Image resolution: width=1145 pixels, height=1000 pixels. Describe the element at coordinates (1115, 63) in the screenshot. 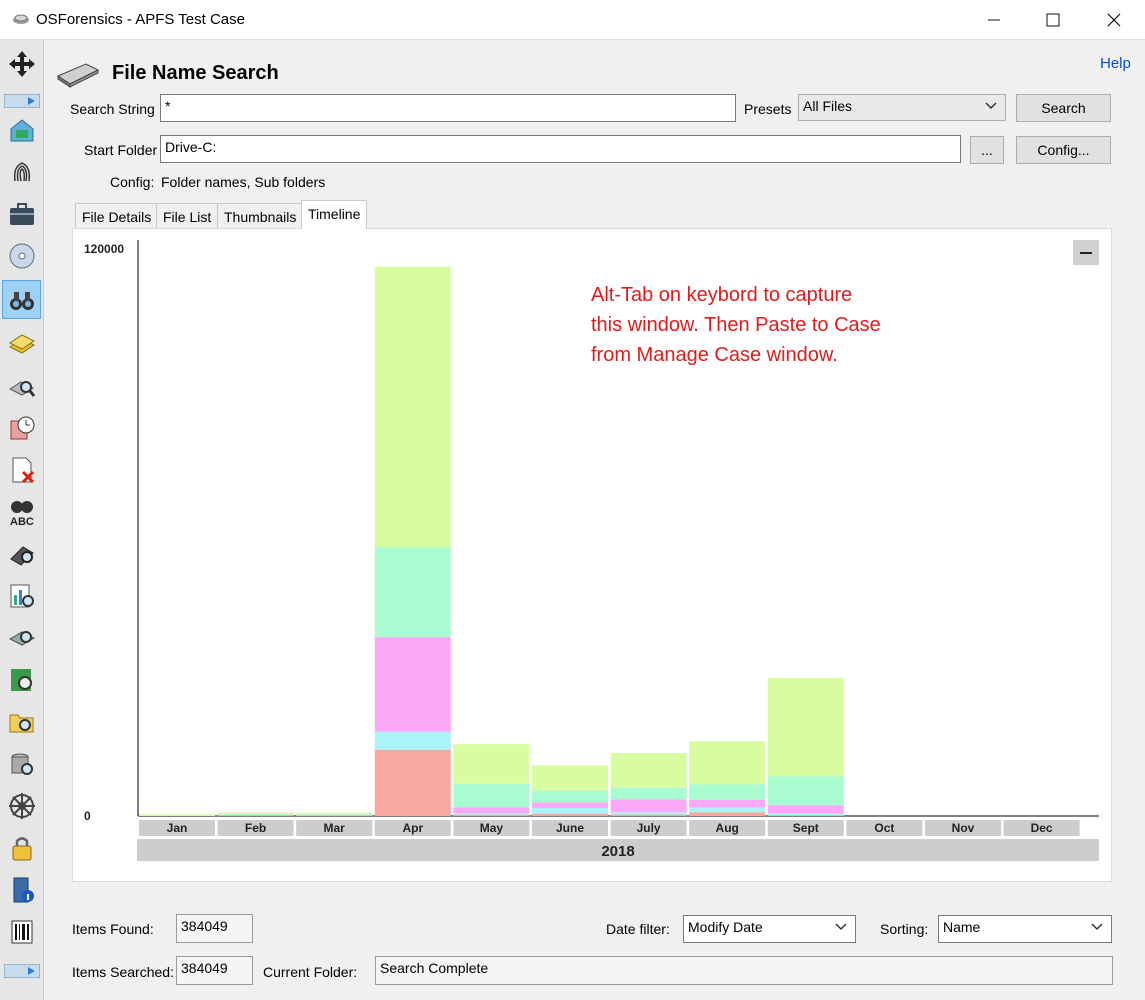

I see `help-link: Help` at that location.